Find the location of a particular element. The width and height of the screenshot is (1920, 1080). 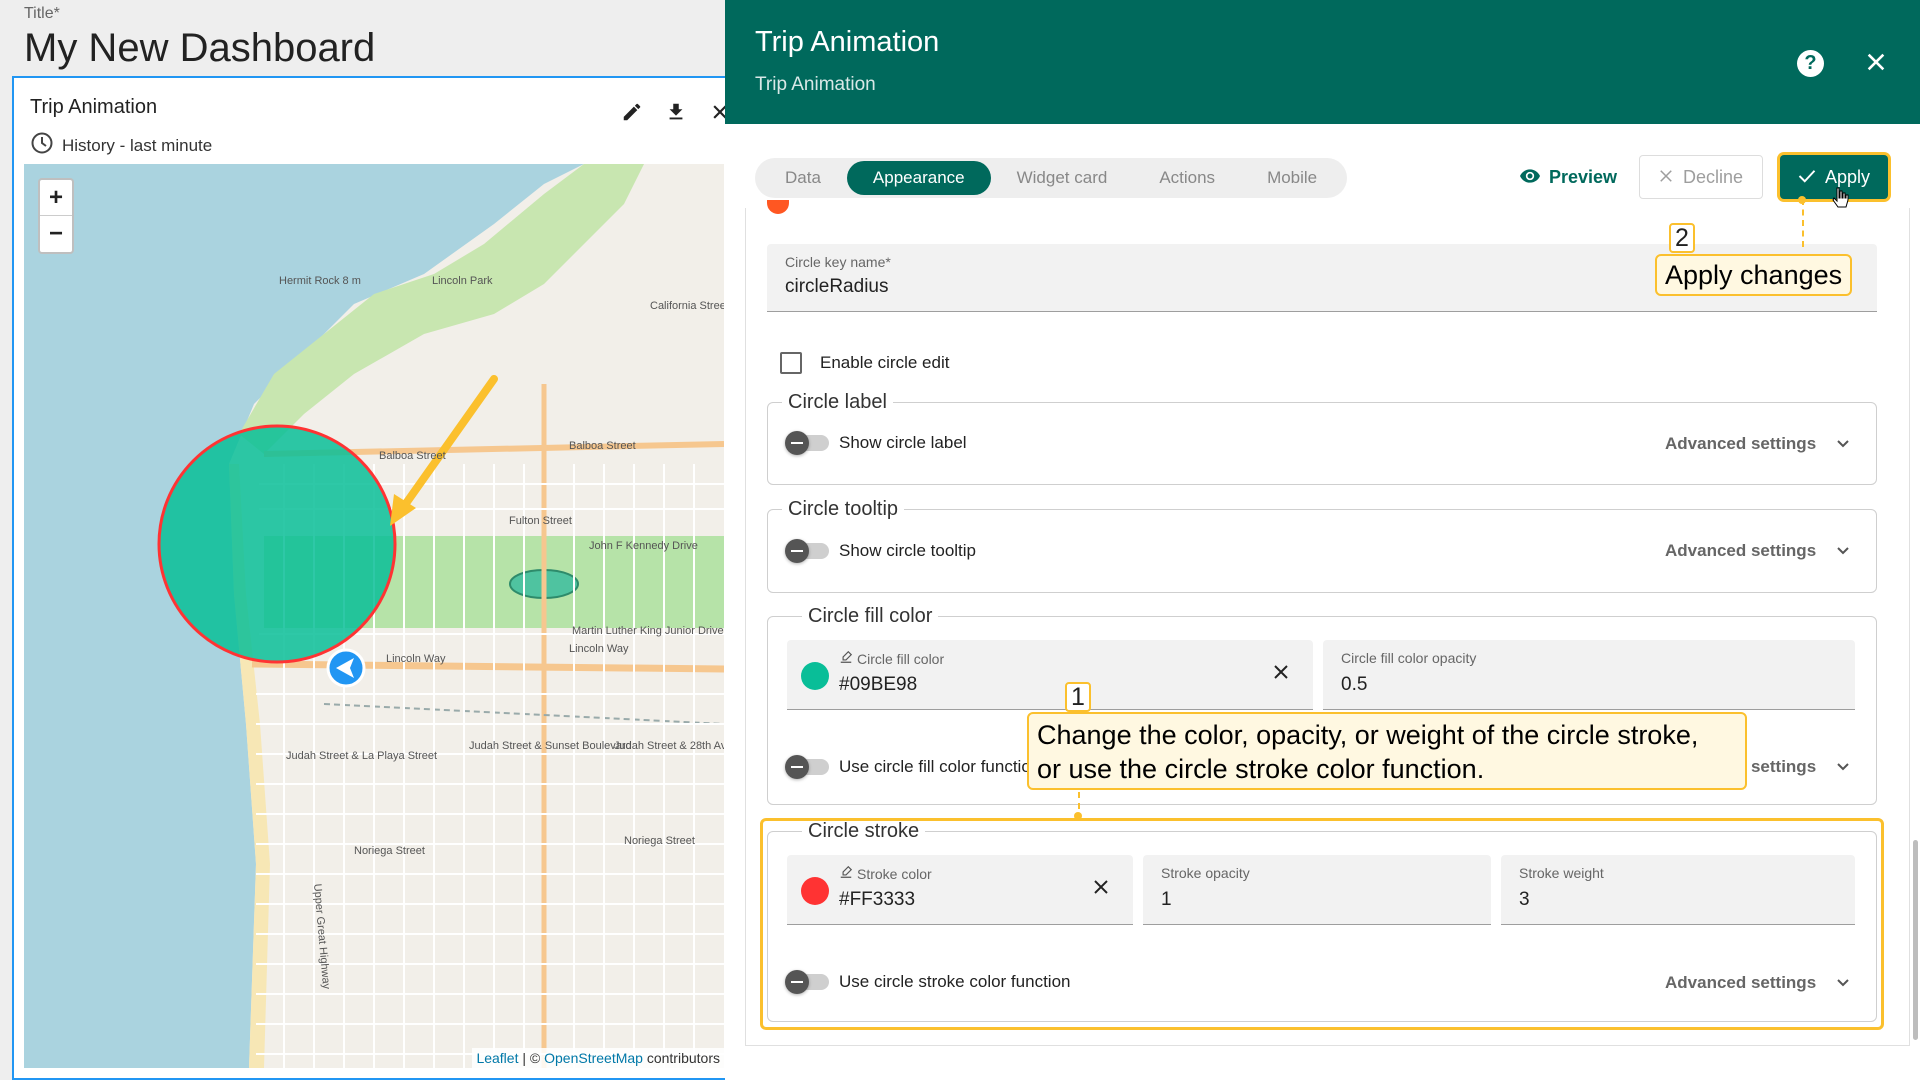

tab-appearance: Appearance is located at coordinates (918, 178).